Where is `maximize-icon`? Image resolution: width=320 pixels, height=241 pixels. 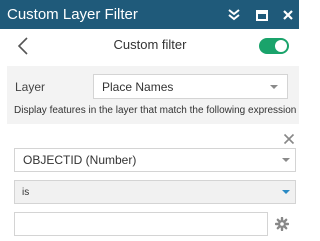
maximize-icon is located at coordinates (262, 15).